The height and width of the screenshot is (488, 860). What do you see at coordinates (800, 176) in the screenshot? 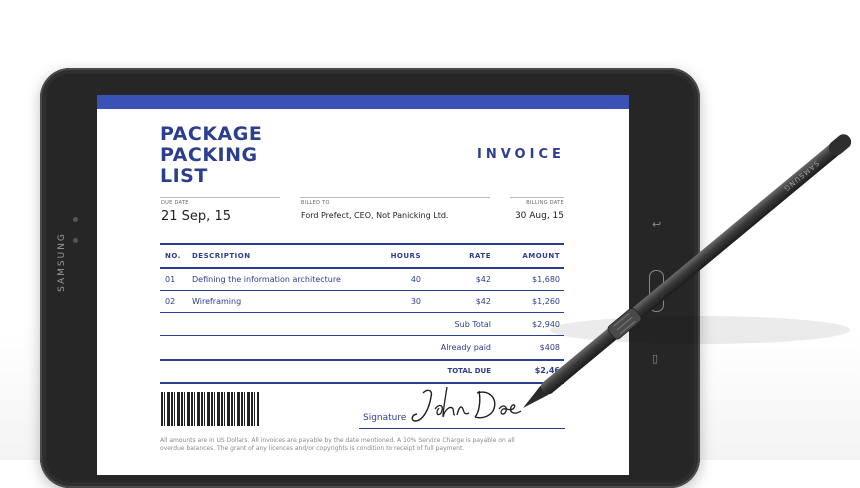
I see `pen-brand-logo: SAMSUNG` at bounding box center [800, 176].